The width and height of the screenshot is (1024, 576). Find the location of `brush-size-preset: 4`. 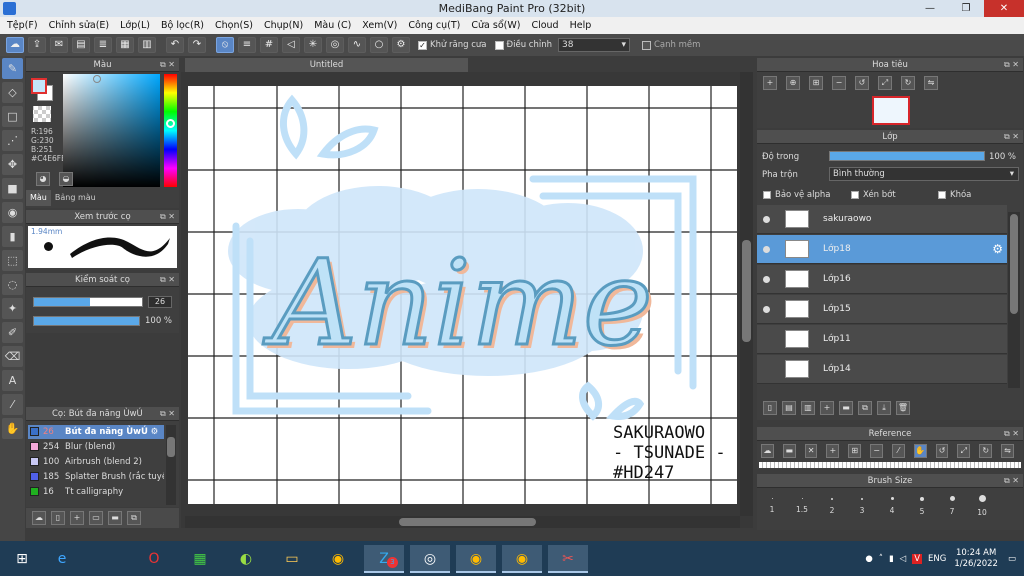

brush-size-preset: 4 is located at coordinates (892, 508).